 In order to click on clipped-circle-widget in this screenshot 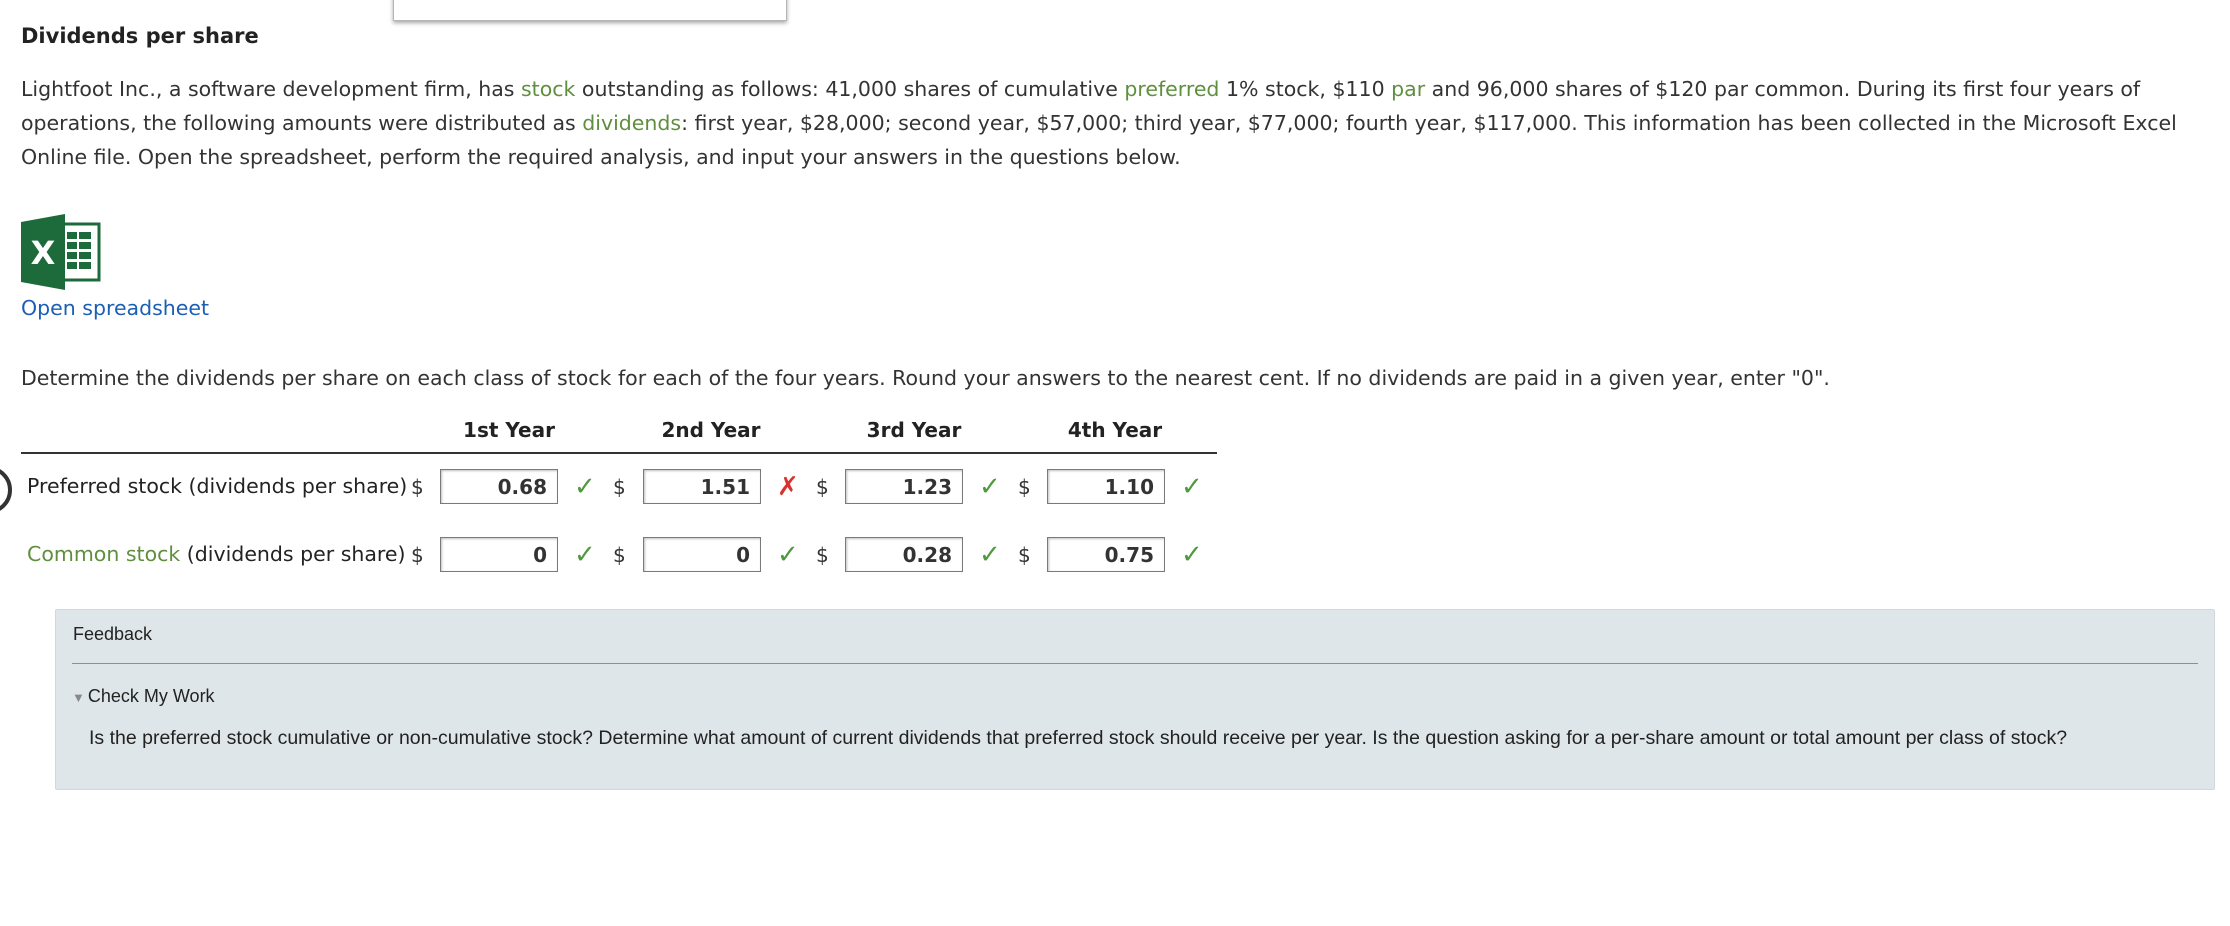, I will do `click(6, 490)`.